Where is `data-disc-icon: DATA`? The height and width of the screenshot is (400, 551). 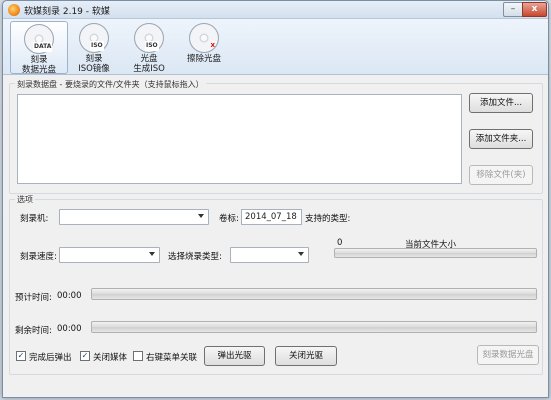
data-disc-icon: DATA is located at coordinates (39, 39).